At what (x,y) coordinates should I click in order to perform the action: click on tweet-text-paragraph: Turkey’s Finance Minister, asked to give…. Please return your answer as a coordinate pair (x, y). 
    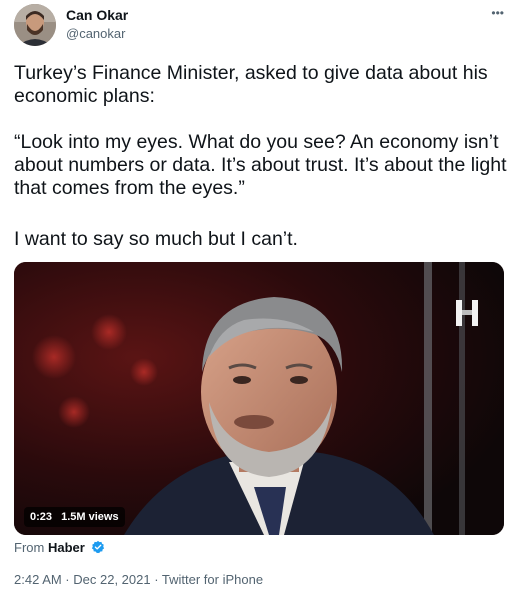
    Looking at the image, I should click on (251, 84).